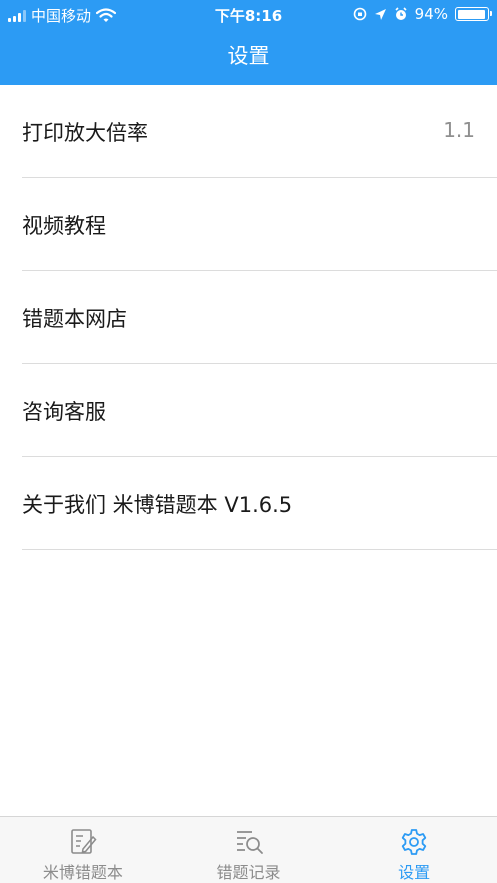 This screenshot has width=497, height=883. Describe the element at coordinates (157, 505) in the screenshot. I see `setting-label: 关于我们 米博错题本 V1.6.5` at that location.